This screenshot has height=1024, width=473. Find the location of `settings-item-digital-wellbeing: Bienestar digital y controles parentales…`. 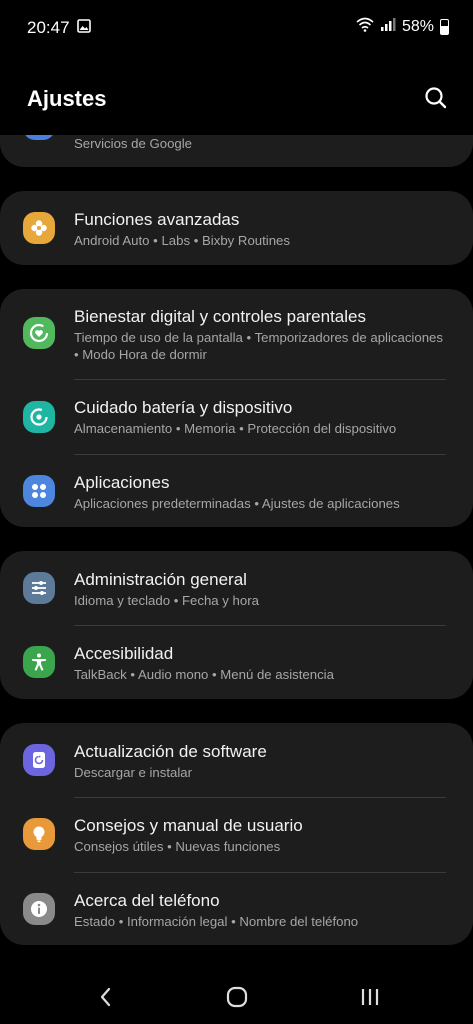

settings-item-digital-wellbeing: Bienestar digital y controles parentales… is located at coordinates (236, 334).